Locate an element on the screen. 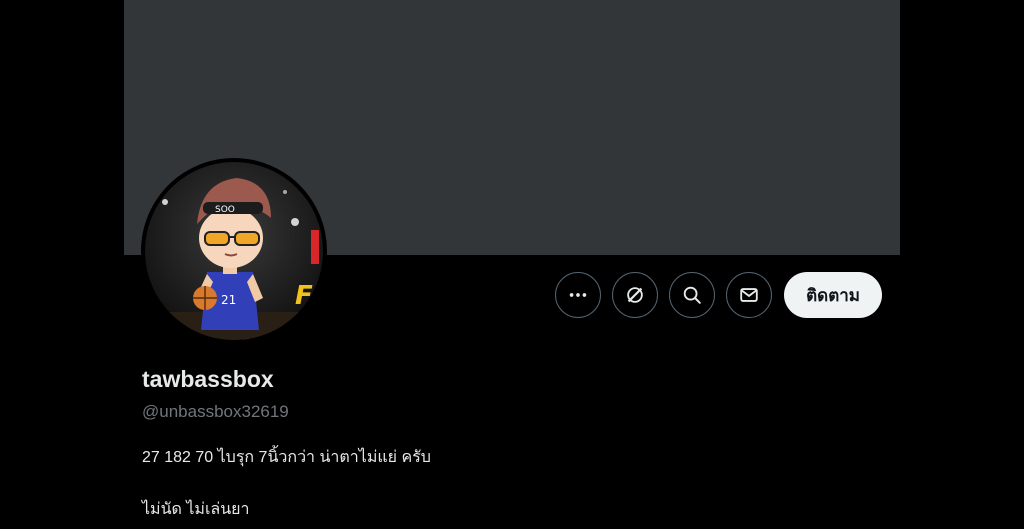 This screenshot has width=1024, height=529. more-button is located at coordinates (578, 295).